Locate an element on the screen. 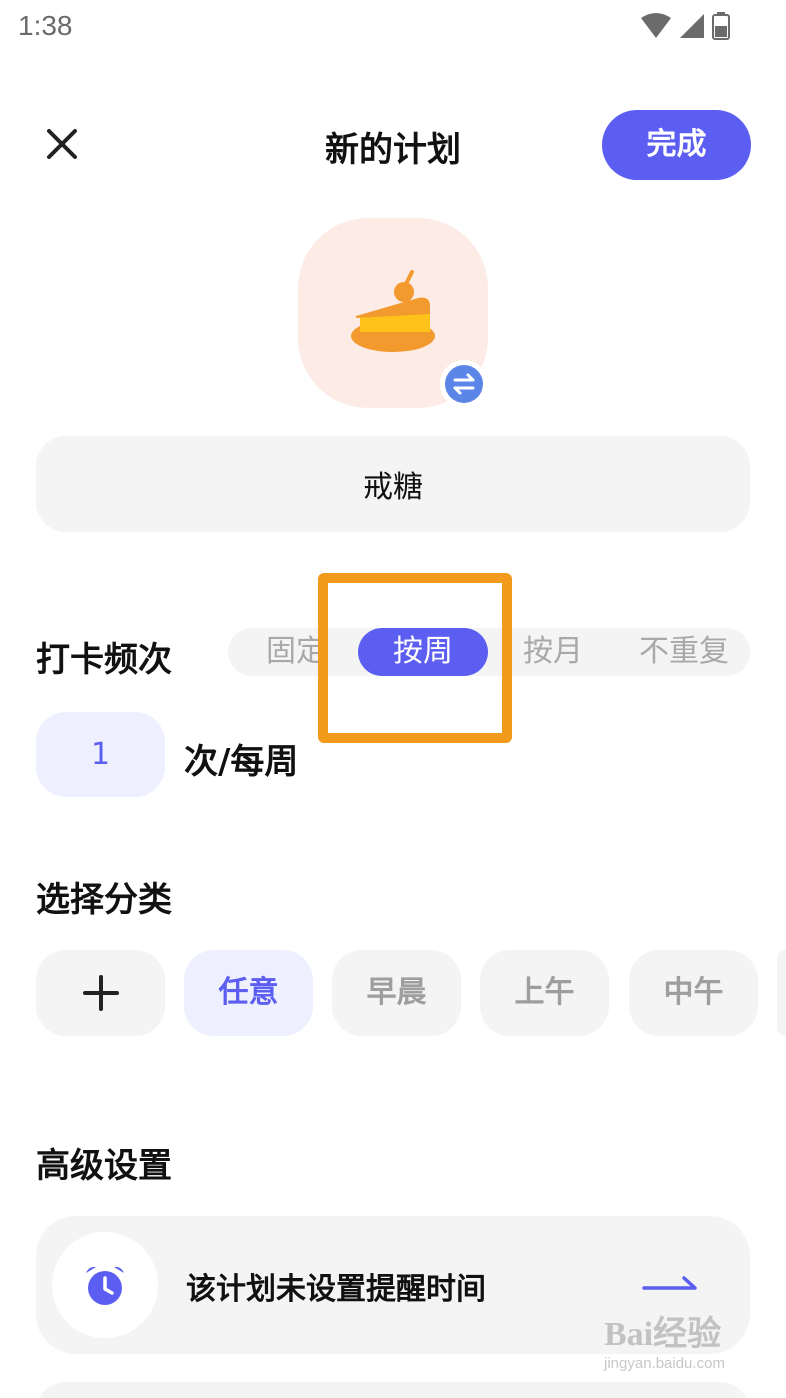 This screenshot has width=786, height=1398. category-chip-any: 任意 is located at coordinates (248, 993).